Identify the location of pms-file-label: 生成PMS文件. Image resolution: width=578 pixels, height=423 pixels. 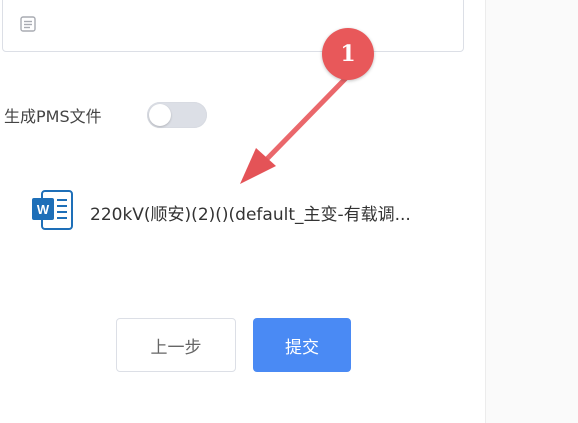
(53, 116).